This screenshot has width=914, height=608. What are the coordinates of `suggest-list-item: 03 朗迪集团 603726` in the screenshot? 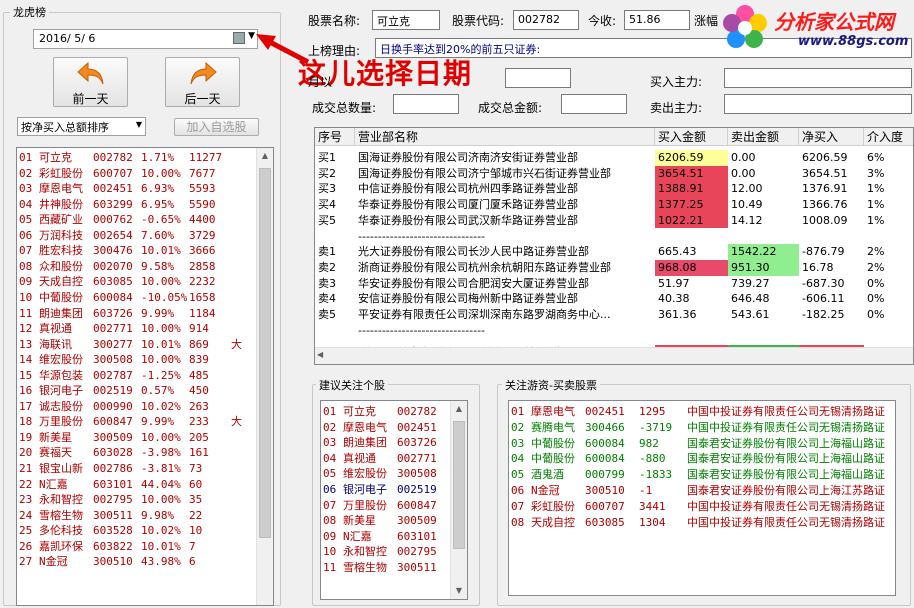 It's located at (386, 443).